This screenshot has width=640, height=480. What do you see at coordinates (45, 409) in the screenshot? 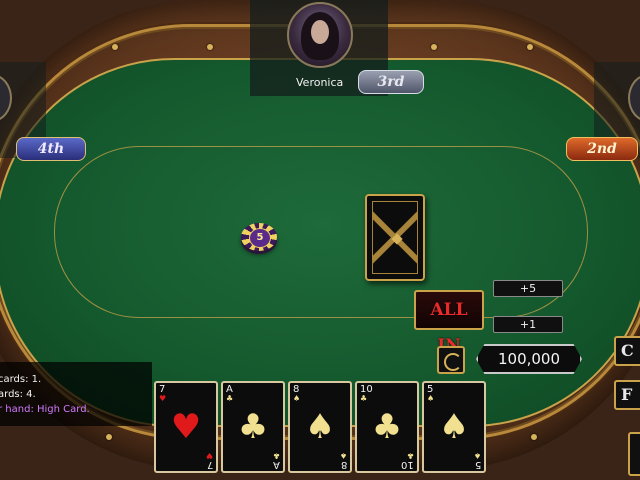
I see `log-line-hand-summary: r hand: High Card.` at bounding box center [45, 409].